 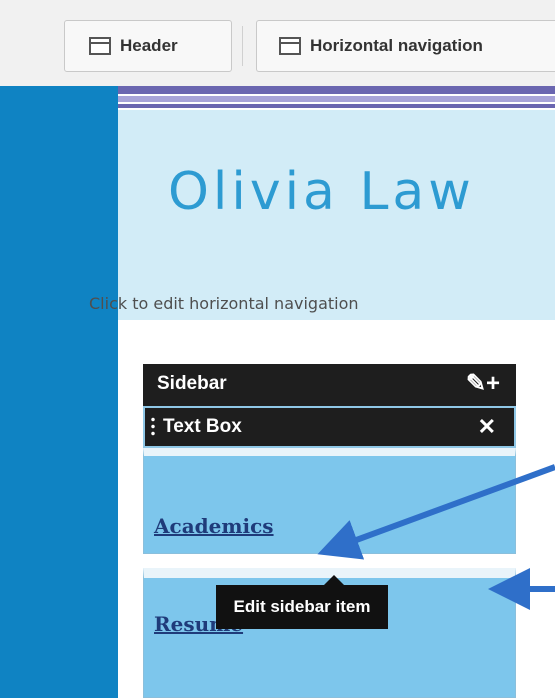 What do you see at coordinates (192, 383) in the screenshot?
I see `sidebar-title: Sidebar` at bounding box center [192, 383].